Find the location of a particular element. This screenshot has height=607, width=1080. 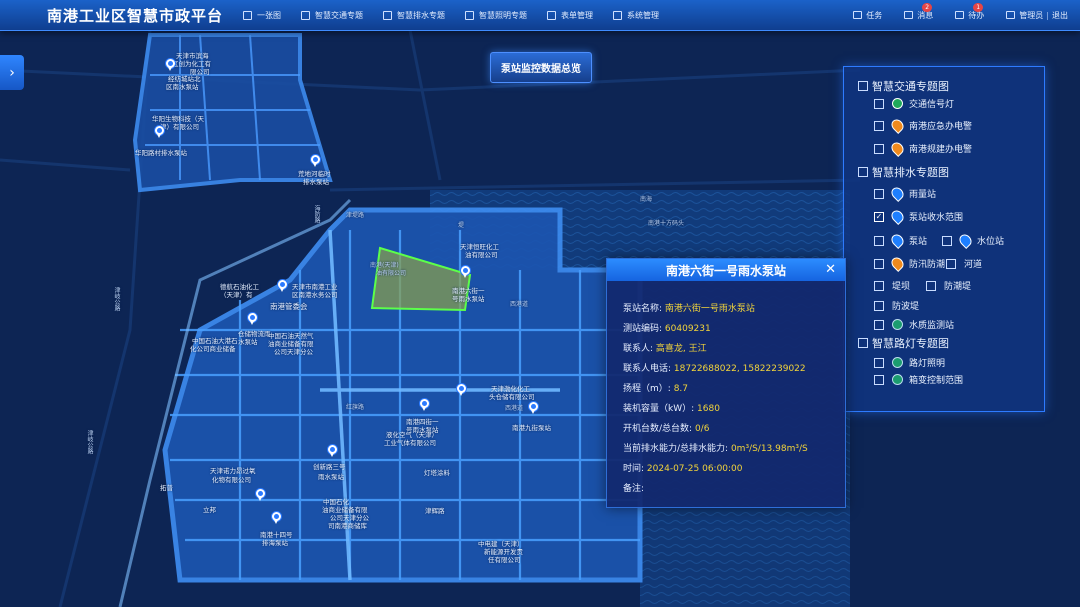

map-label: 津）有限公司 is located at coordinates (179, 127).